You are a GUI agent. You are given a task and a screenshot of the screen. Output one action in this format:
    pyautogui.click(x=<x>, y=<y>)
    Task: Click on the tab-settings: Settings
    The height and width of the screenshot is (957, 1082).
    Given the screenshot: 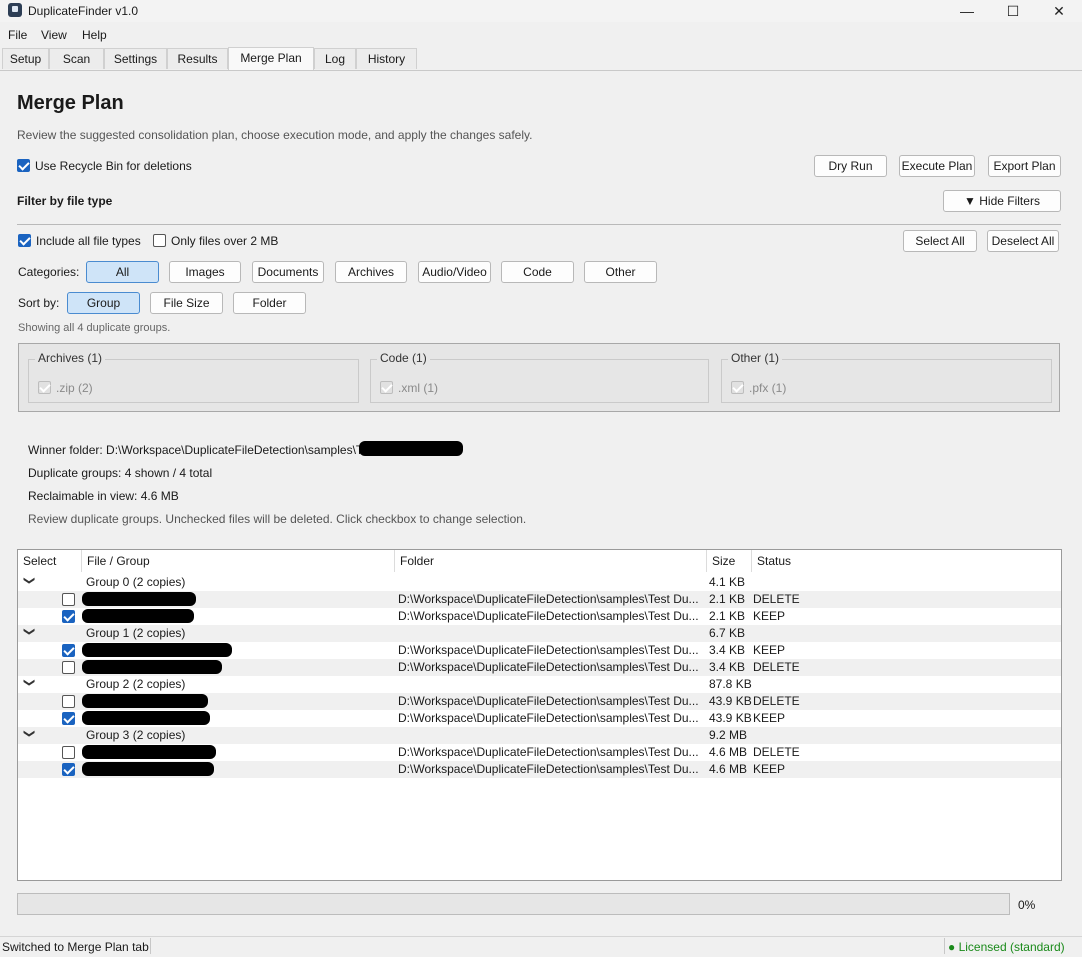 What is the action you would take?
    pyautogui.click(x=135, y=58)
    